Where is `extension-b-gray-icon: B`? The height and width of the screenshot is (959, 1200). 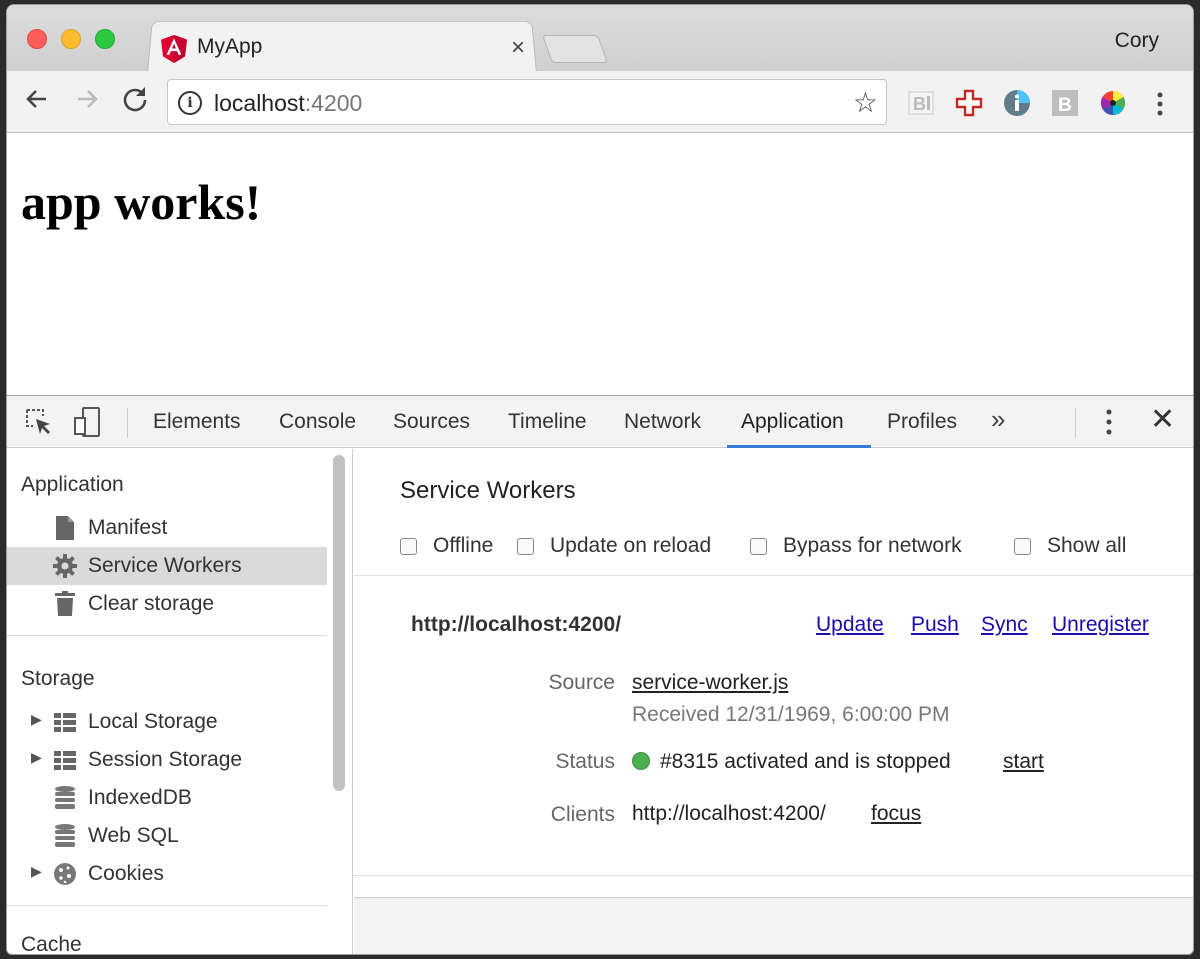 extension-b-gray-icon: B is located at coordinates (1065, 103).